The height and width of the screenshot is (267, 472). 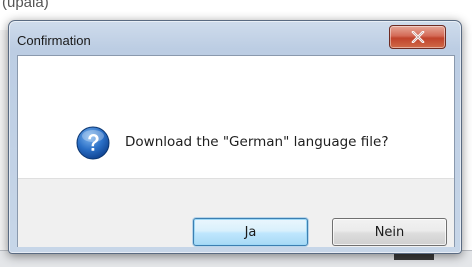 What do you see at coordinates (93, 143) in the screenshot?
I see `question-icon` at bounding box center [93, 143].